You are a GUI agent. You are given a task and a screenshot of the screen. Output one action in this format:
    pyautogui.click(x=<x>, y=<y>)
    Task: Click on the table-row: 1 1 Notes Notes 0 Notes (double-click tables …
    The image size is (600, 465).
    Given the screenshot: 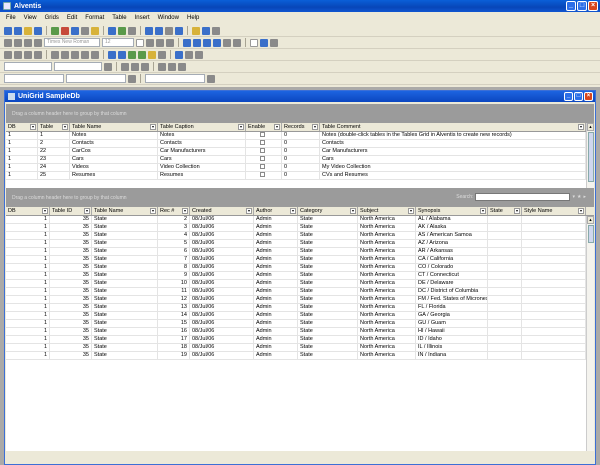 What is the action you would take?
    pyautogui.click(x=300, y=136)
    